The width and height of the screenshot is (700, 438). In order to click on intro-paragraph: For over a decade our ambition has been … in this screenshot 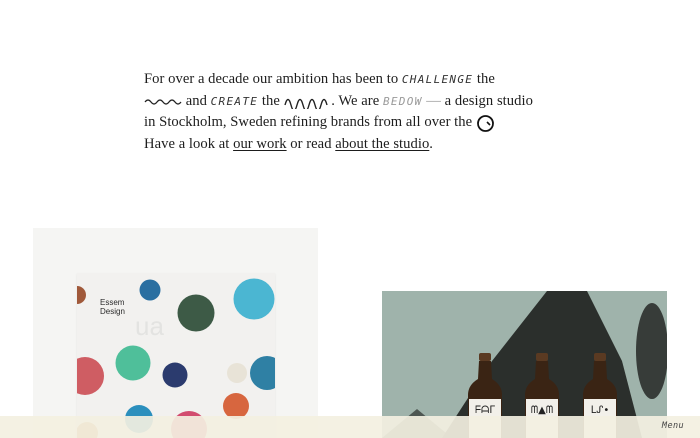, I will do `click(354, 112)`.